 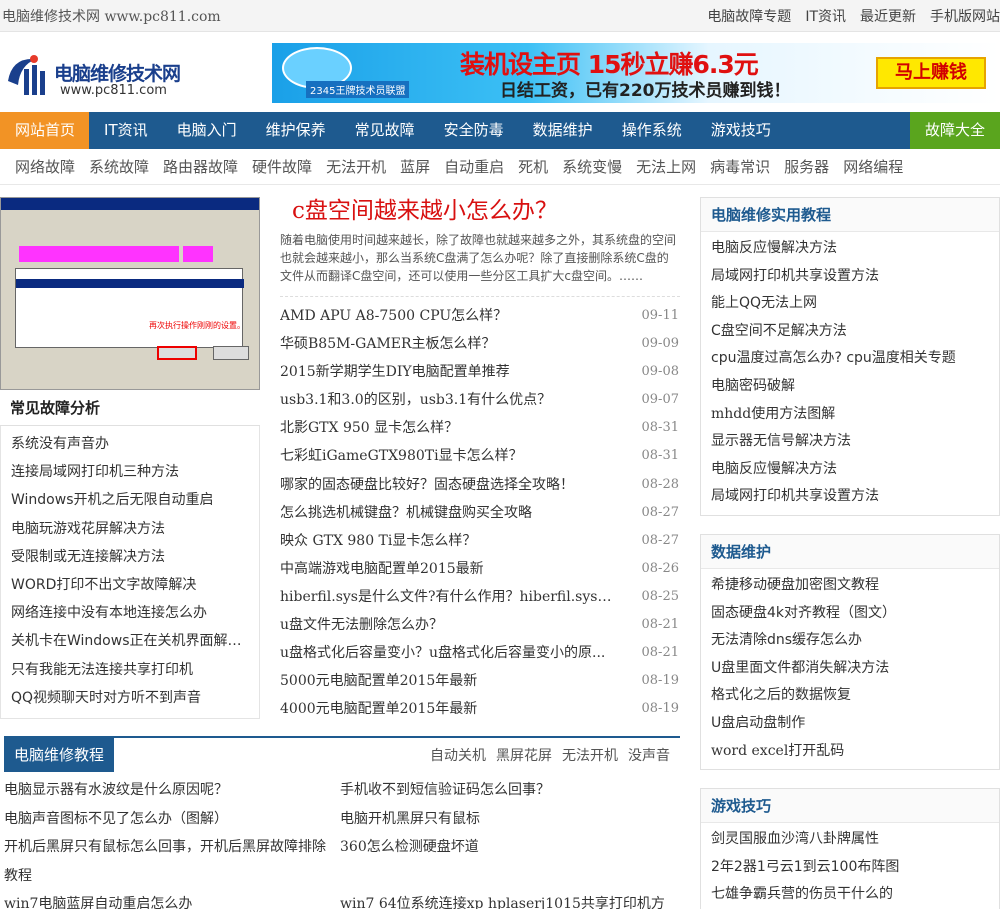 What do you see at coordinates (480, 428) in the screenshot?
I see `news-row: 北影GTX 950 显卡怎么样？ 08-31` at bounding box center [480, 428].